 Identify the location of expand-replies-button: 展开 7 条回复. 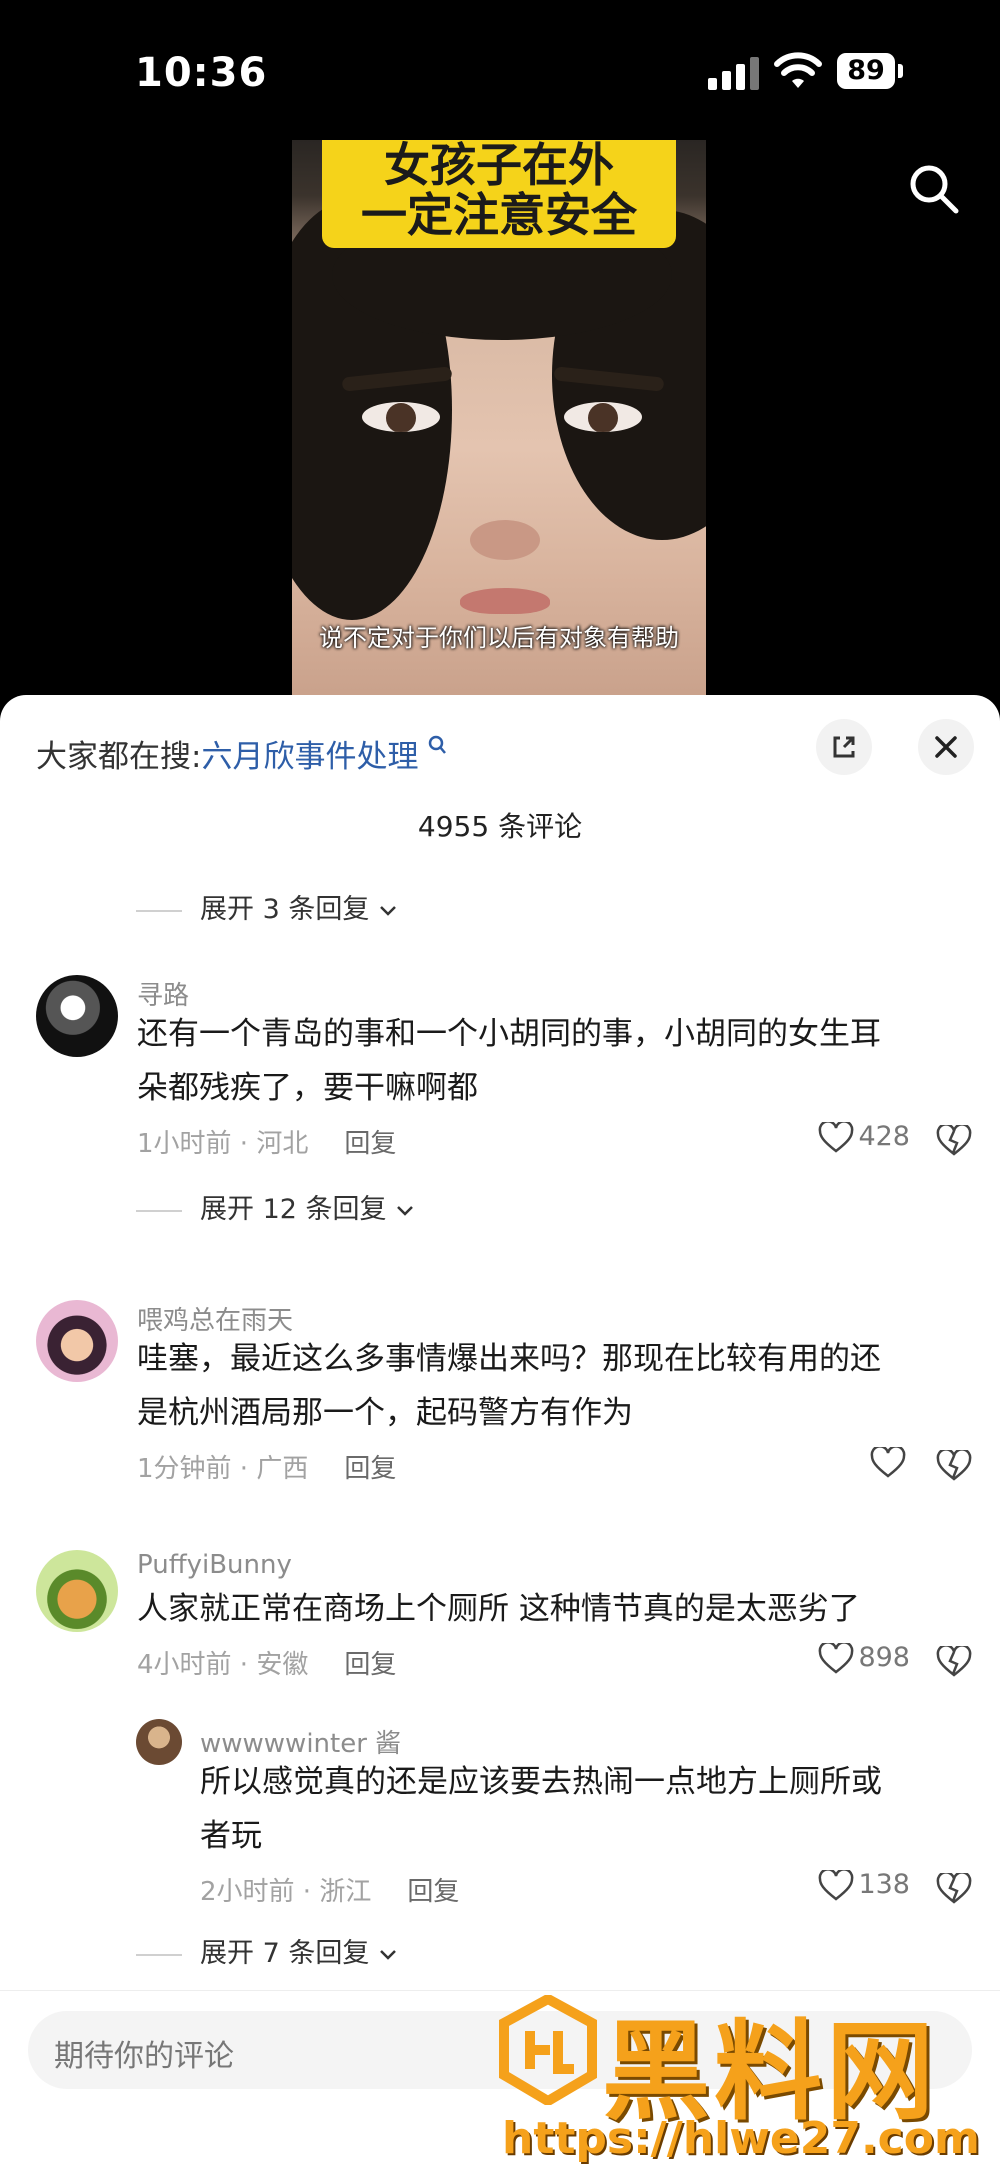
(267, 1950).